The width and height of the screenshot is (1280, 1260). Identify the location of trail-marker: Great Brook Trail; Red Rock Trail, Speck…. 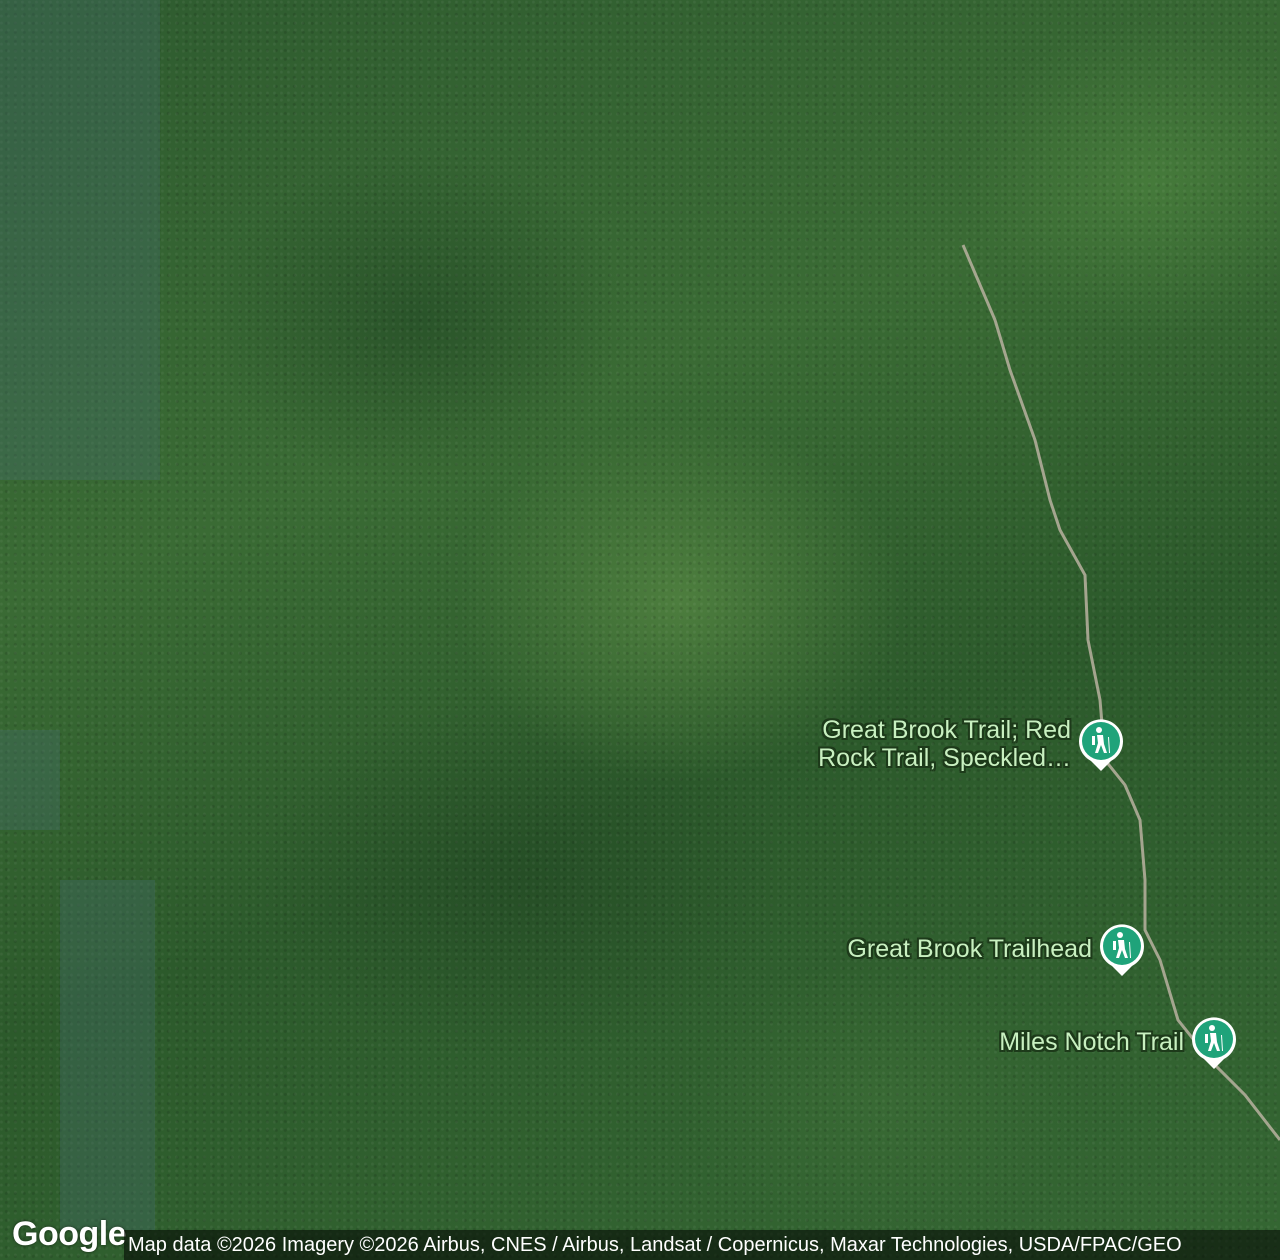
(958, 744).